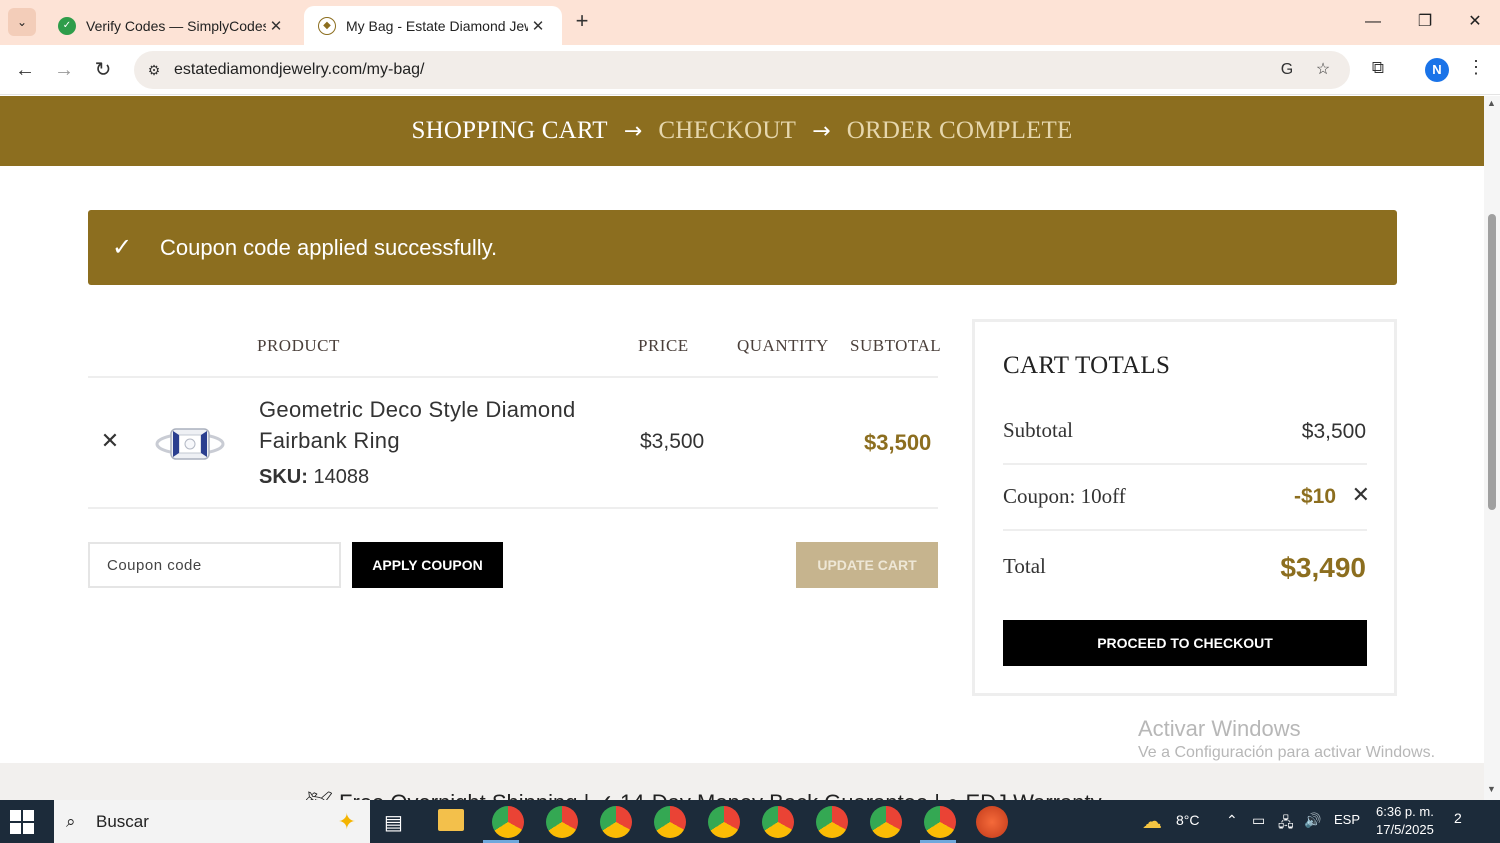  I want to click on coupon-discount-value: -$10, so click(1314, 496).